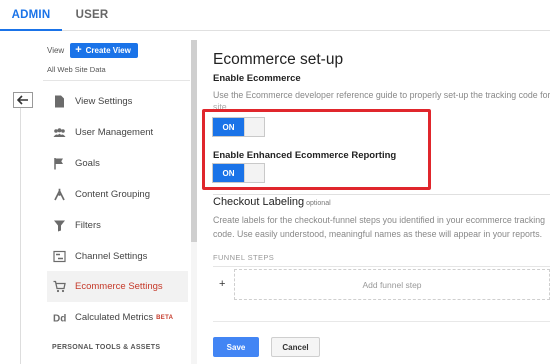  What do you see at coordinates (221, 107) in the screenshot?
I see `enable-ecommerce-helper-cont: site.` at bounding box center [221, 107].